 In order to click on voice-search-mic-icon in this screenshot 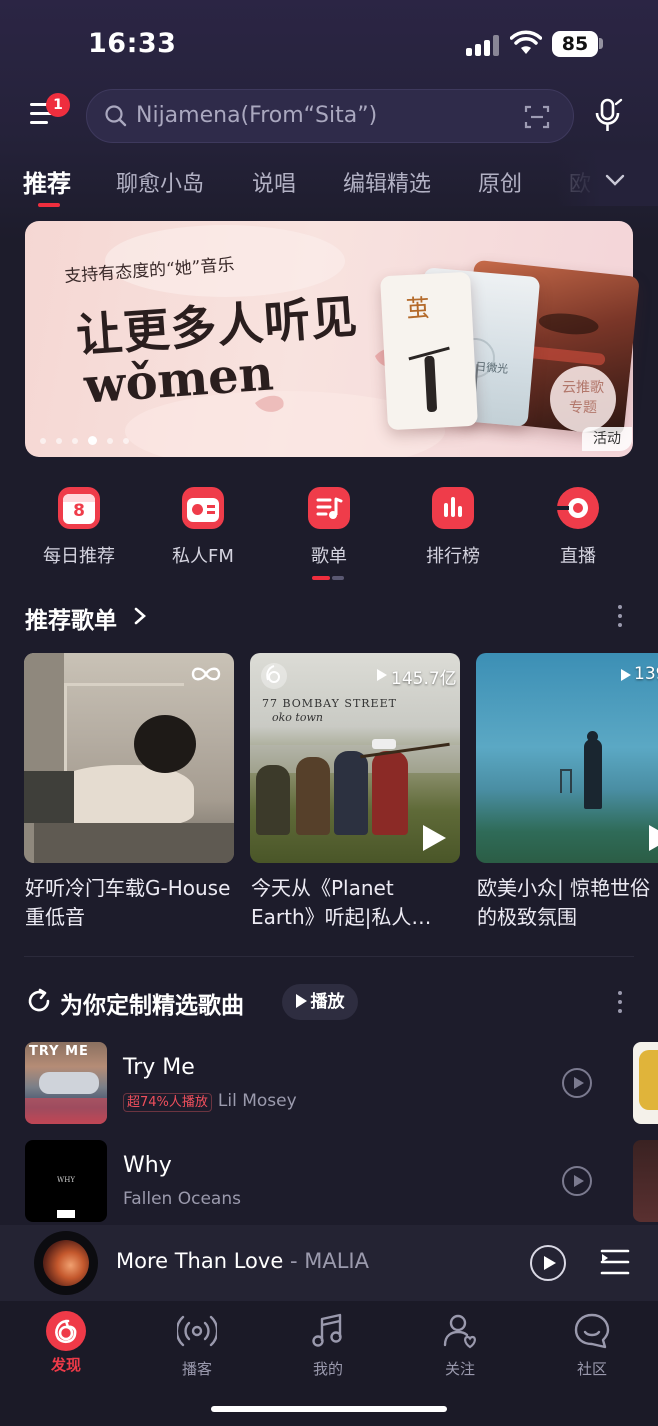, I will do `click(609, 116)`.